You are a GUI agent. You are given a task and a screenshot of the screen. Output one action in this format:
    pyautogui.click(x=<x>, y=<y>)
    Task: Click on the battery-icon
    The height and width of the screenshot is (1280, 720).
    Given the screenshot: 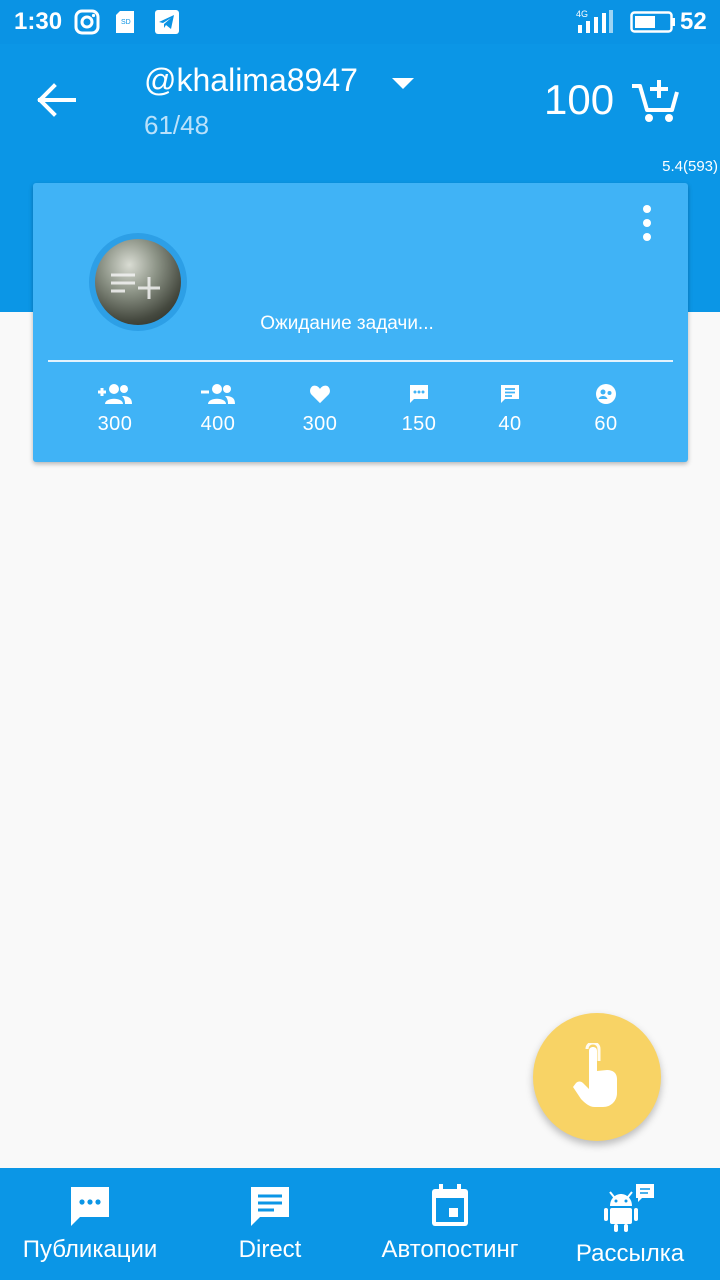 What is the action you would take?
    pyautogui.click(x=652, y=22)
    